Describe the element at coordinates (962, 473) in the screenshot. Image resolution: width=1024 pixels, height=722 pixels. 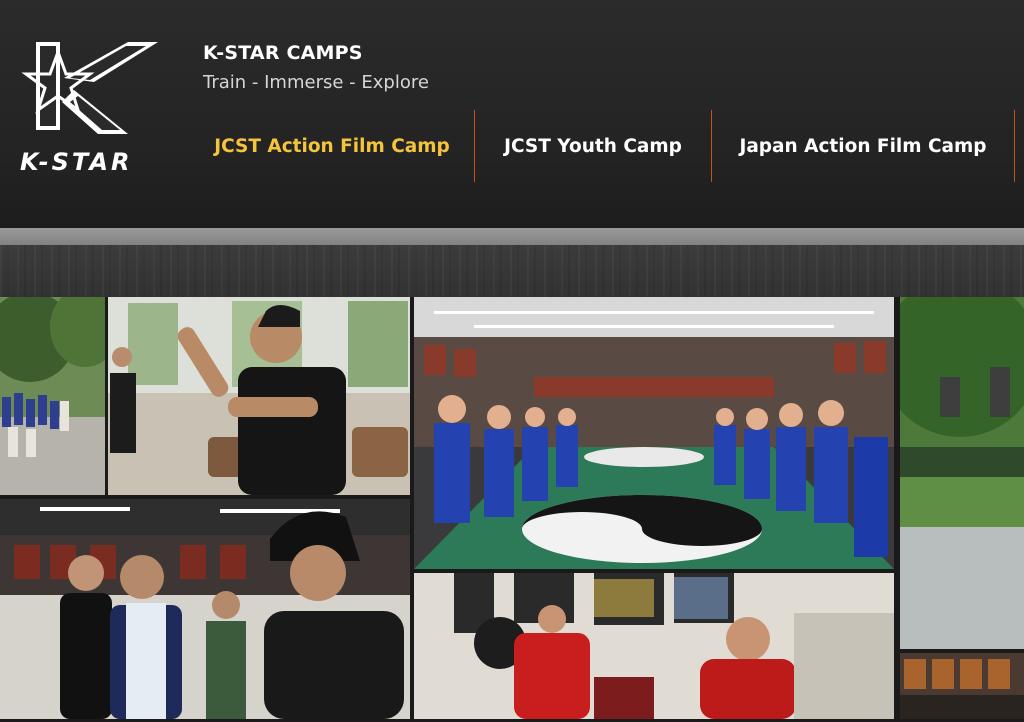
I see `temple-courtyard-photo` at that location.